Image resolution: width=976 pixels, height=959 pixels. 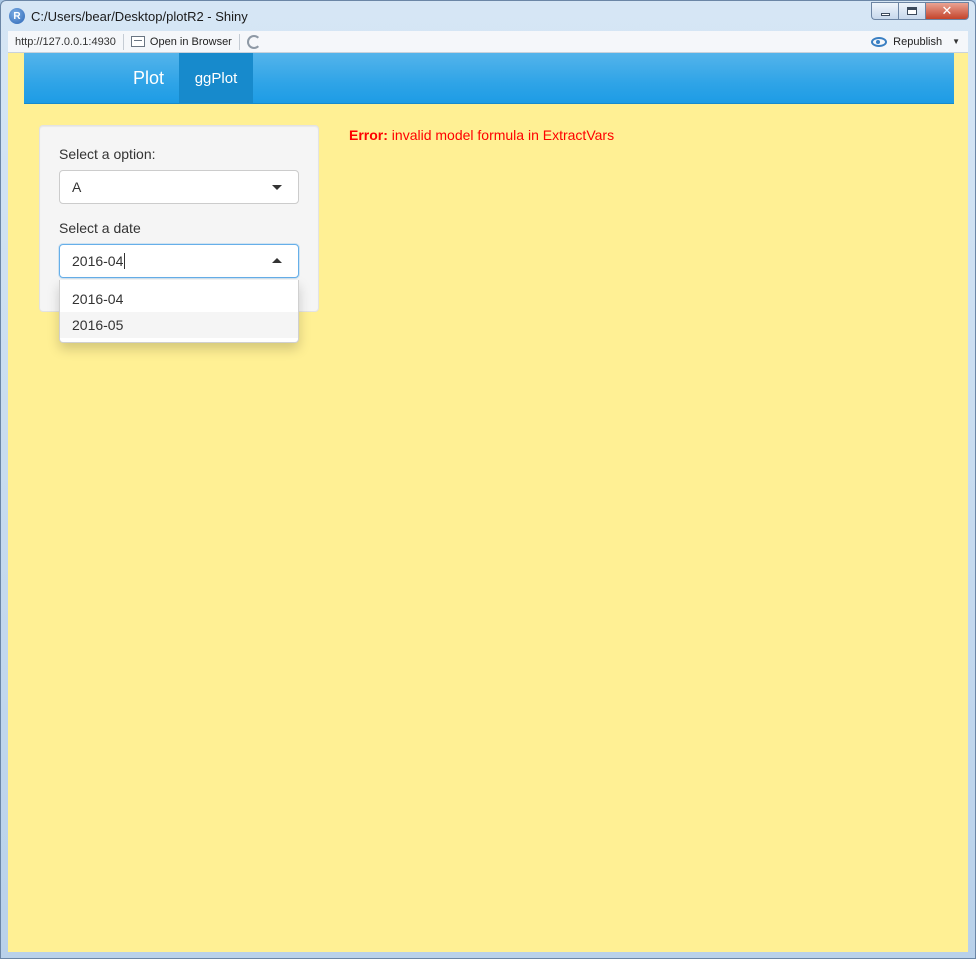 What do you see at coordinates (179, 299) in the screenshot?
I see `dropdown-option: 2016-04` at bounding box center [179, 299].